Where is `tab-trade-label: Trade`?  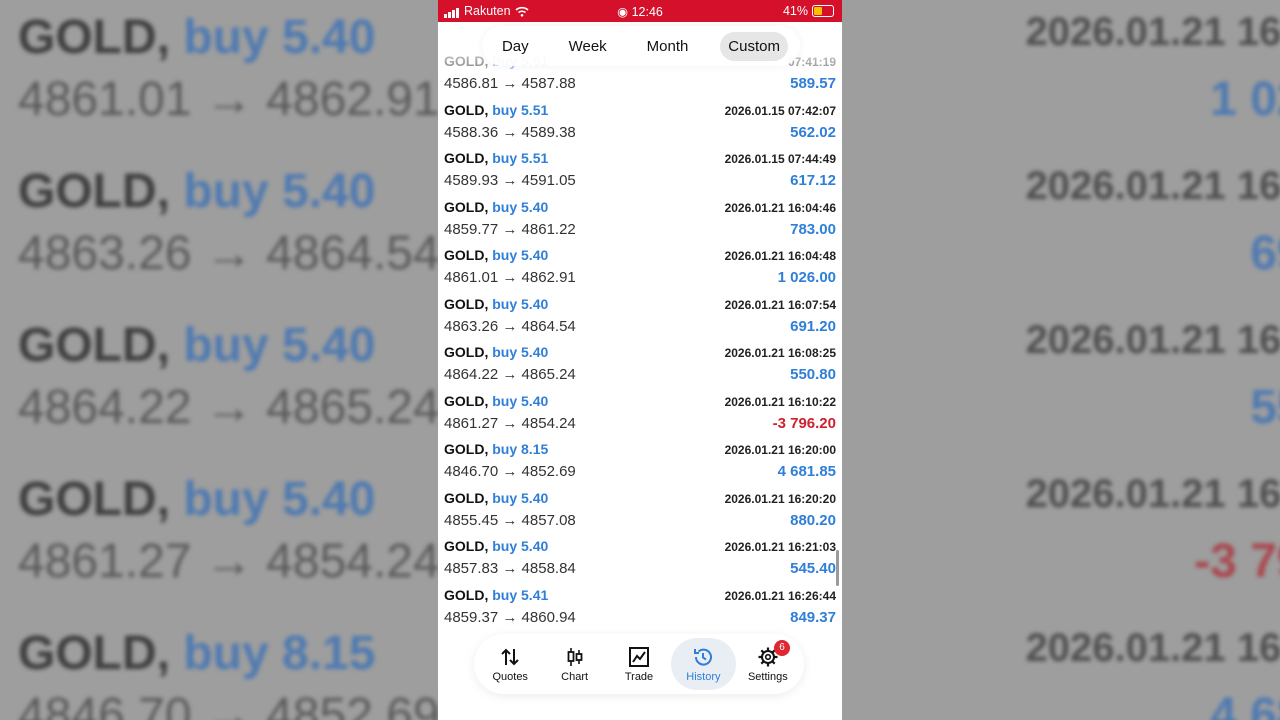
tab-trade-label: Trade is located at coordinates (639, 676).